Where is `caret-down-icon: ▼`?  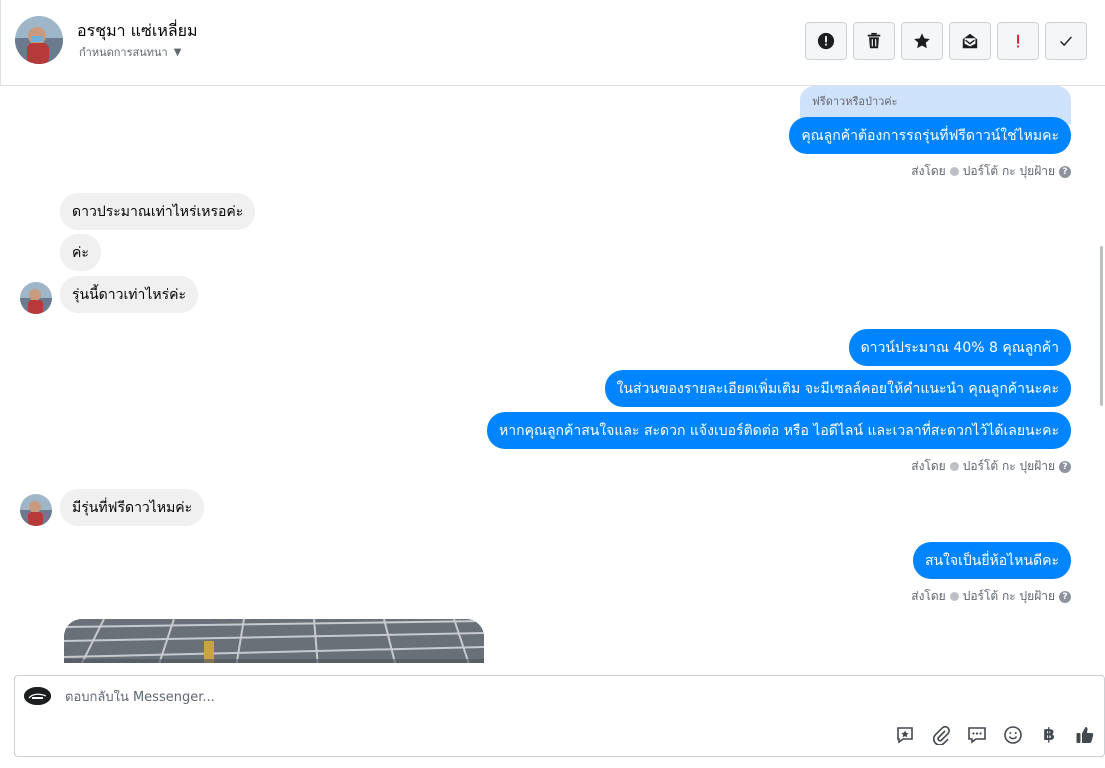 caret-down-icon: ▼ is located at coordinates (177, 52).